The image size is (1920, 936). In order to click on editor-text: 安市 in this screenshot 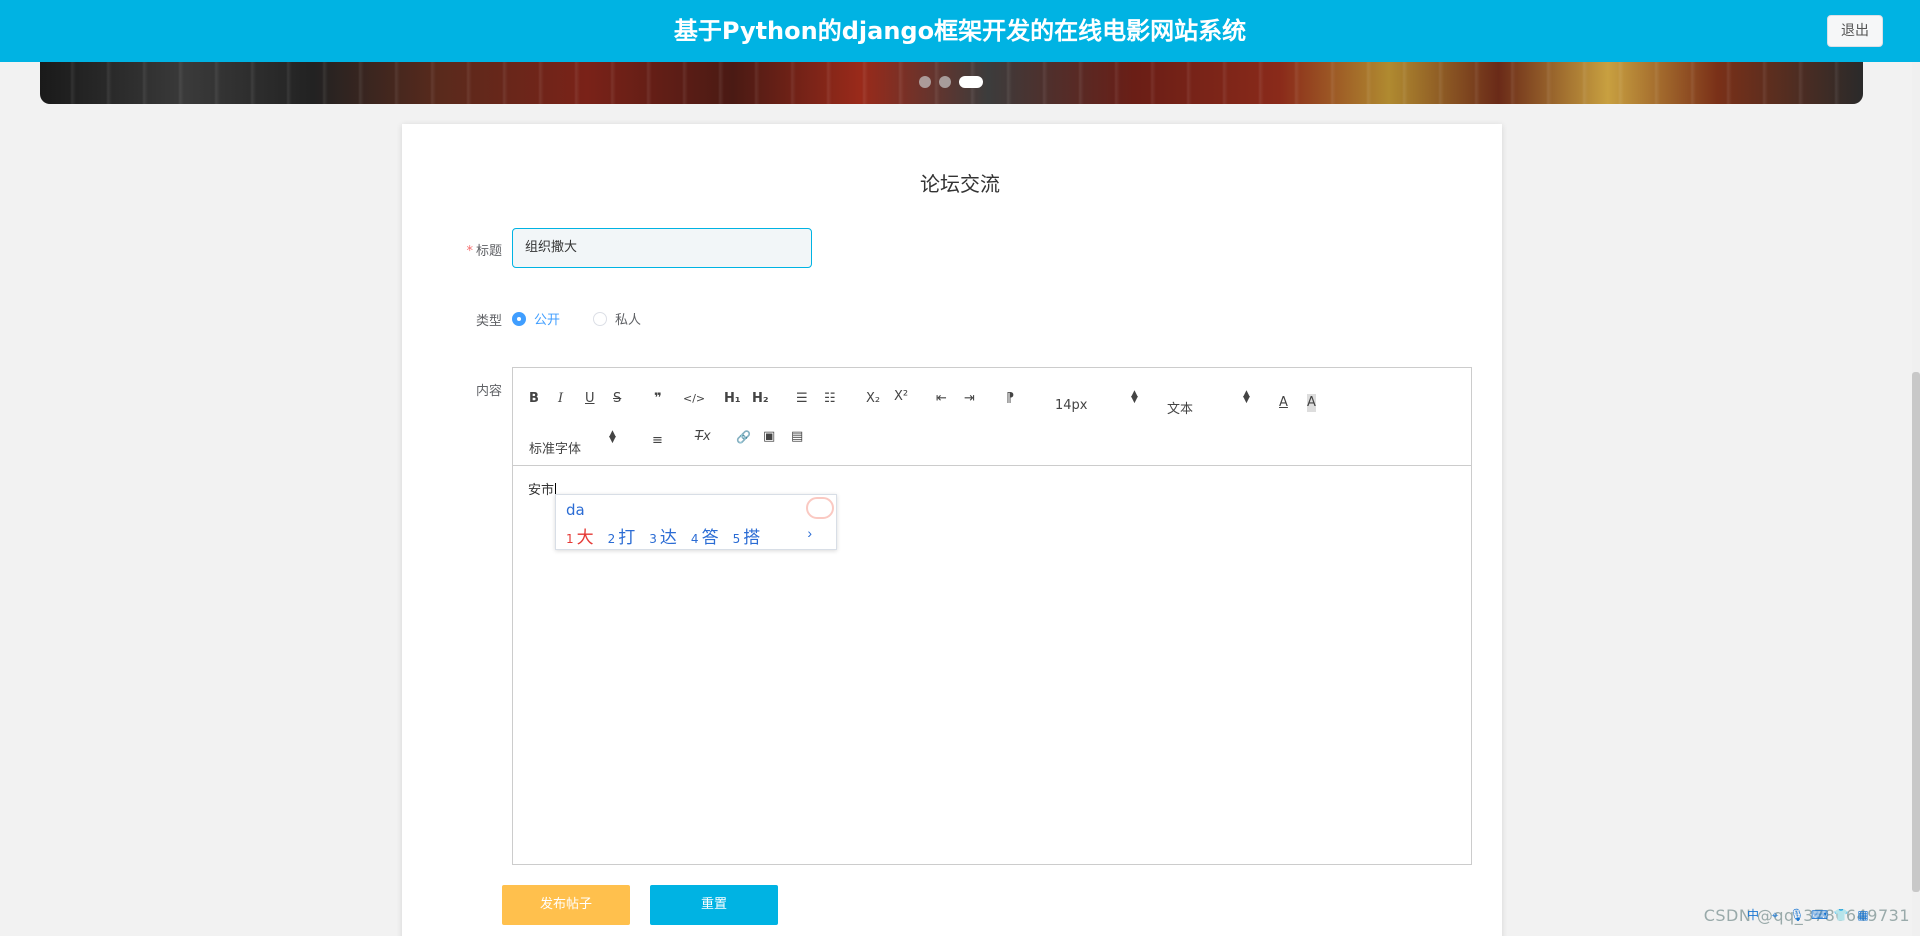, I will do `click(542, 490)`.